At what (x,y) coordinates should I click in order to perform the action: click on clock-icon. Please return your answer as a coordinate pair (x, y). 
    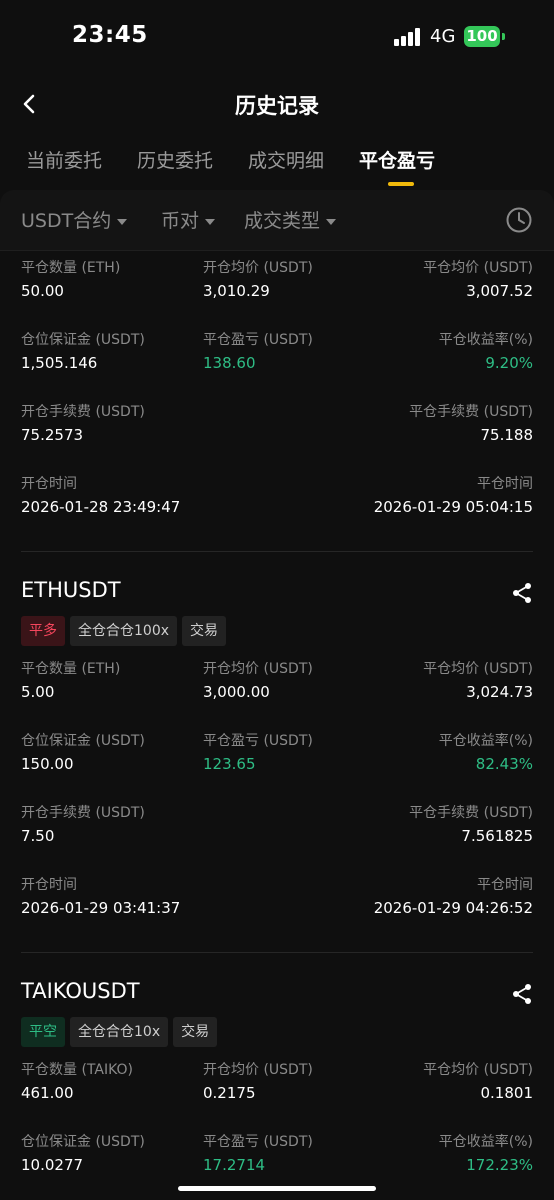
    Looking at the image, I should click on (519, 220).